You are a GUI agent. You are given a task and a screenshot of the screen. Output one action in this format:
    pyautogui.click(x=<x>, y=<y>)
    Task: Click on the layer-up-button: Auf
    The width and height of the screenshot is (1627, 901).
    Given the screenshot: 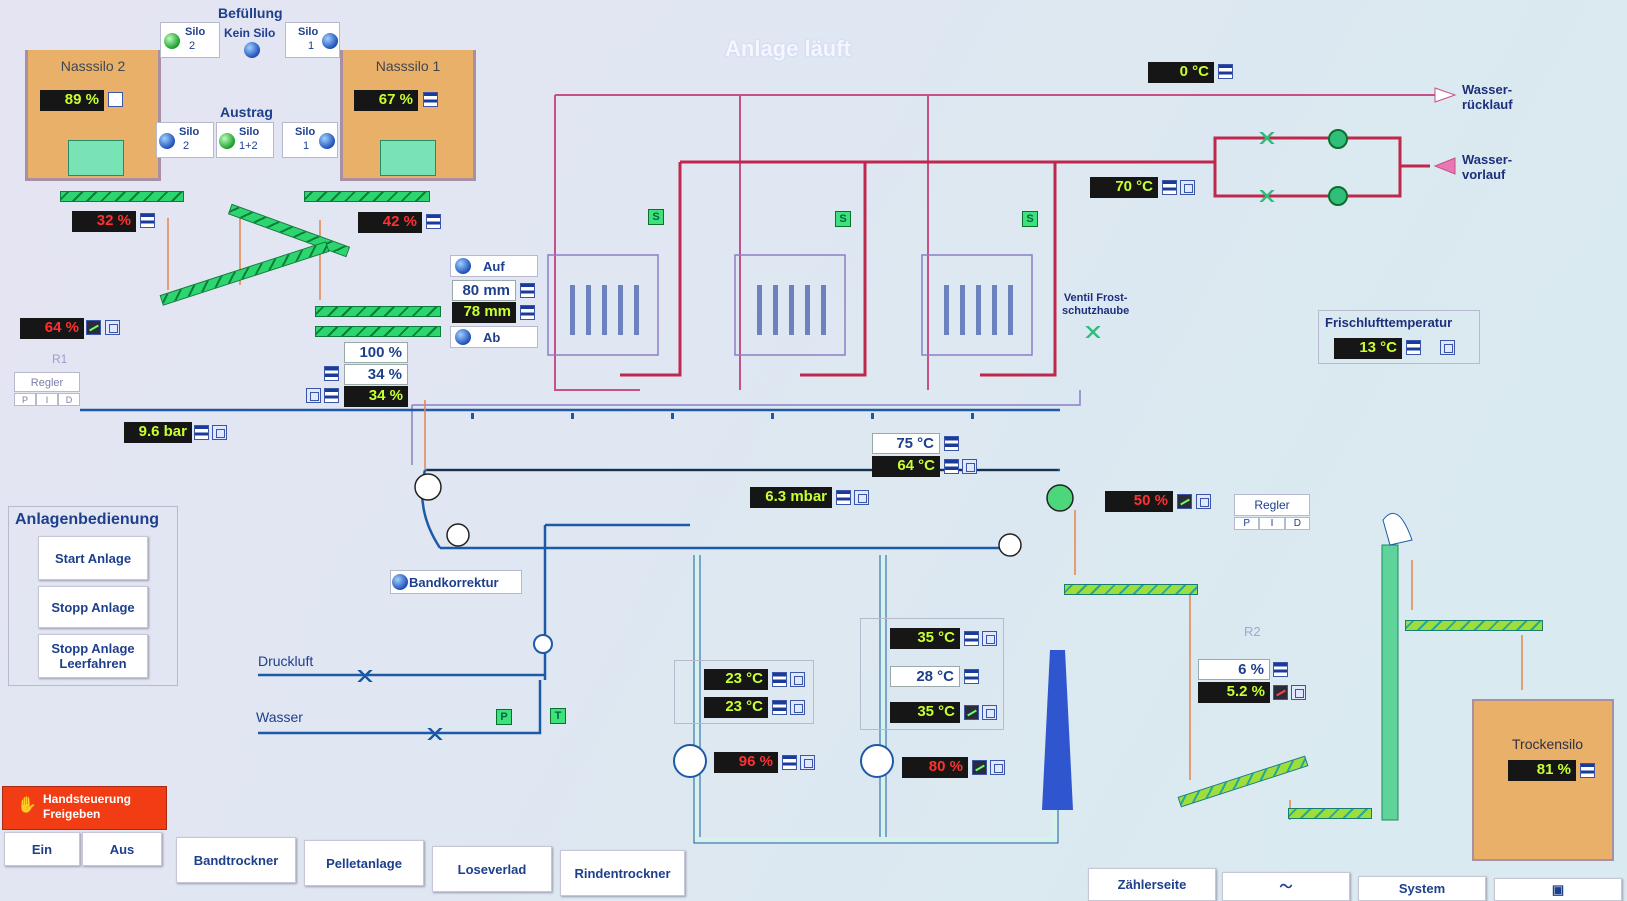 What is the action you would take?
    pyautogui.click(x=494, y=266)
    